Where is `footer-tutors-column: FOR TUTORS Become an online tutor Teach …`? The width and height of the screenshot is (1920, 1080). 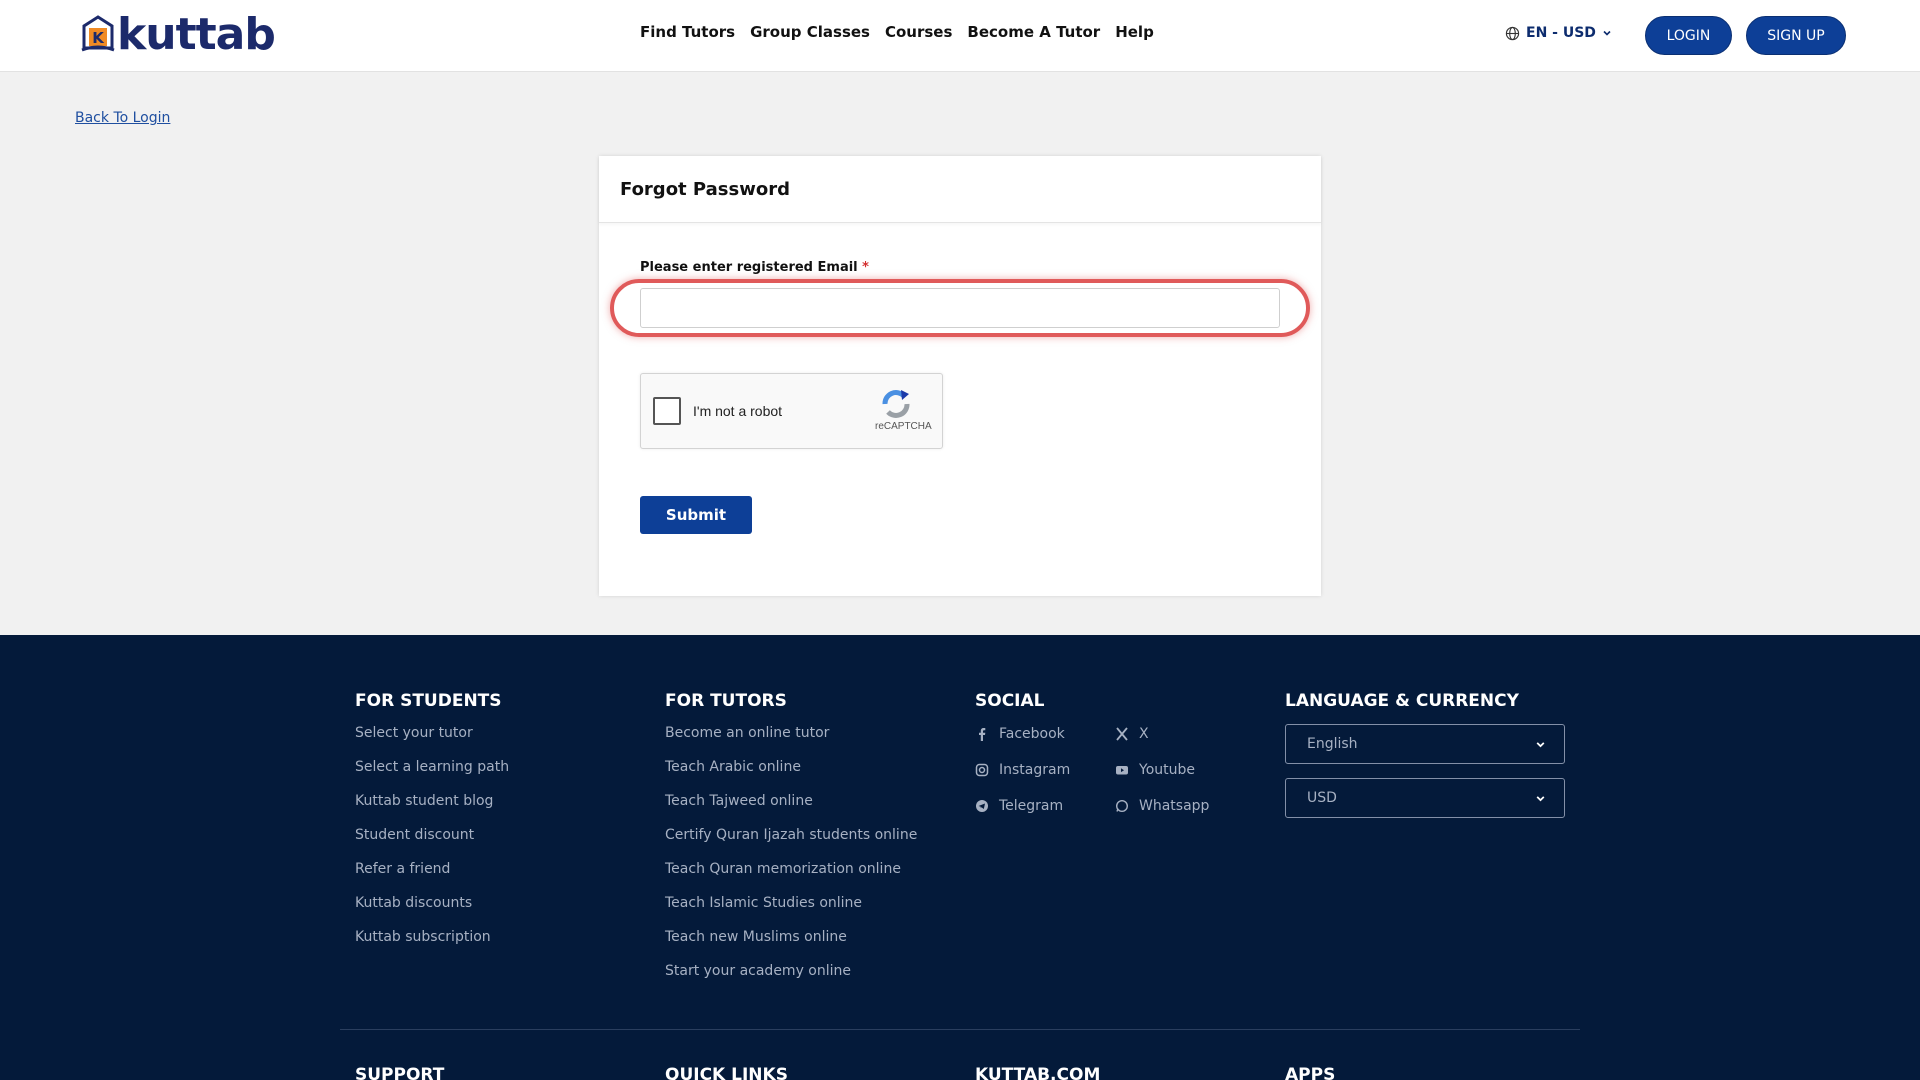
footer-tutors-column: FOR TUTORS Become an online tutor Teach … is located at coordinates (791, 843).